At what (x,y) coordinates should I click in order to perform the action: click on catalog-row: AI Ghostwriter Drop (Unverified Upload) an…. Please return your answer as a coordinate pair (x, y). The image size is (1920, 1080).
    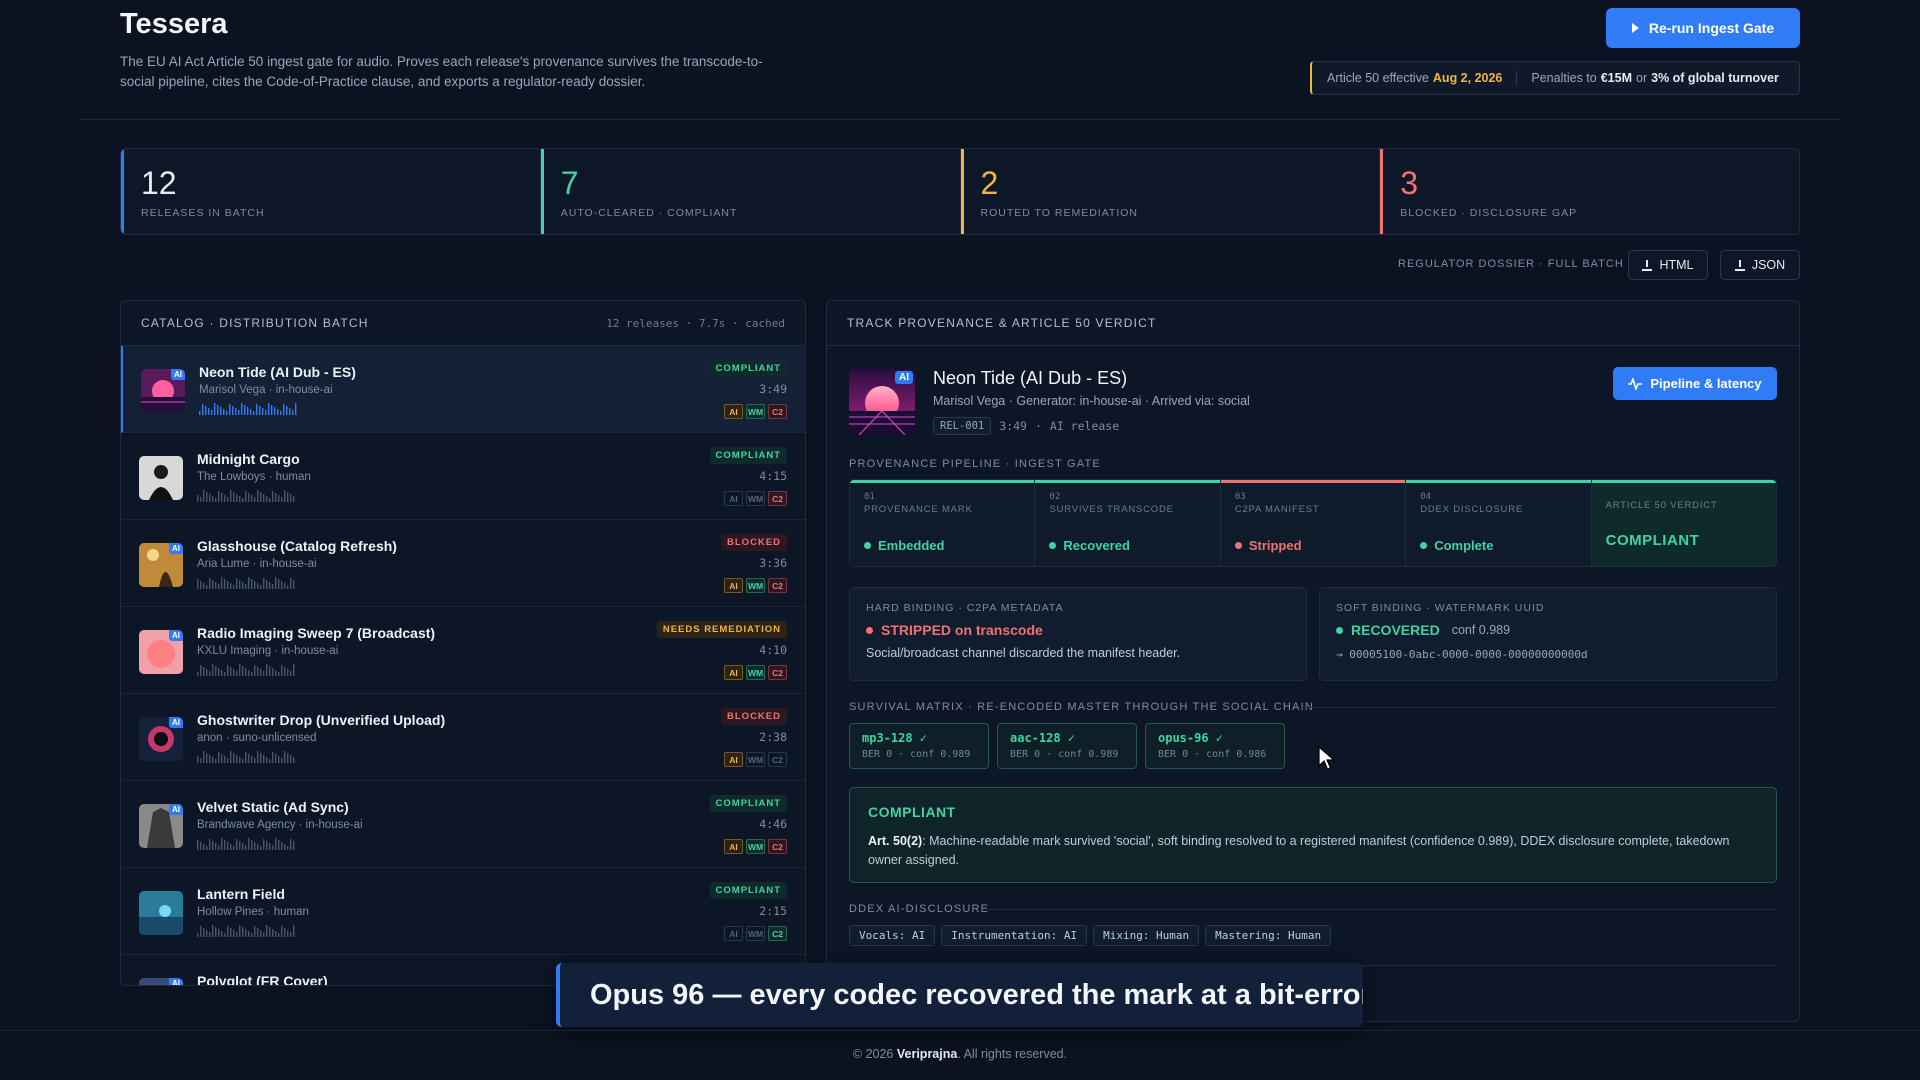
    Looking at the image, I should click on (463, 737).